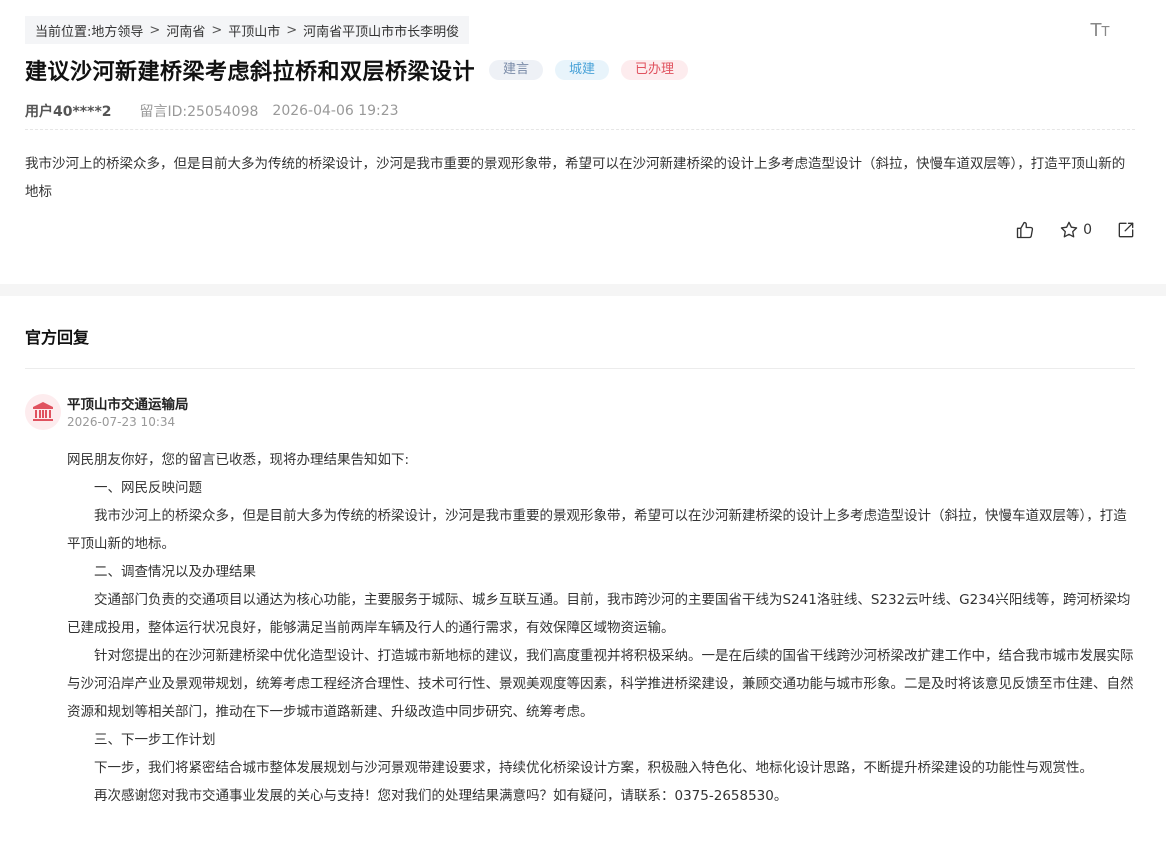  Describe the element at coordinates (655, 70) in the screenshot. I see `status-badge: 已办理` at that location.